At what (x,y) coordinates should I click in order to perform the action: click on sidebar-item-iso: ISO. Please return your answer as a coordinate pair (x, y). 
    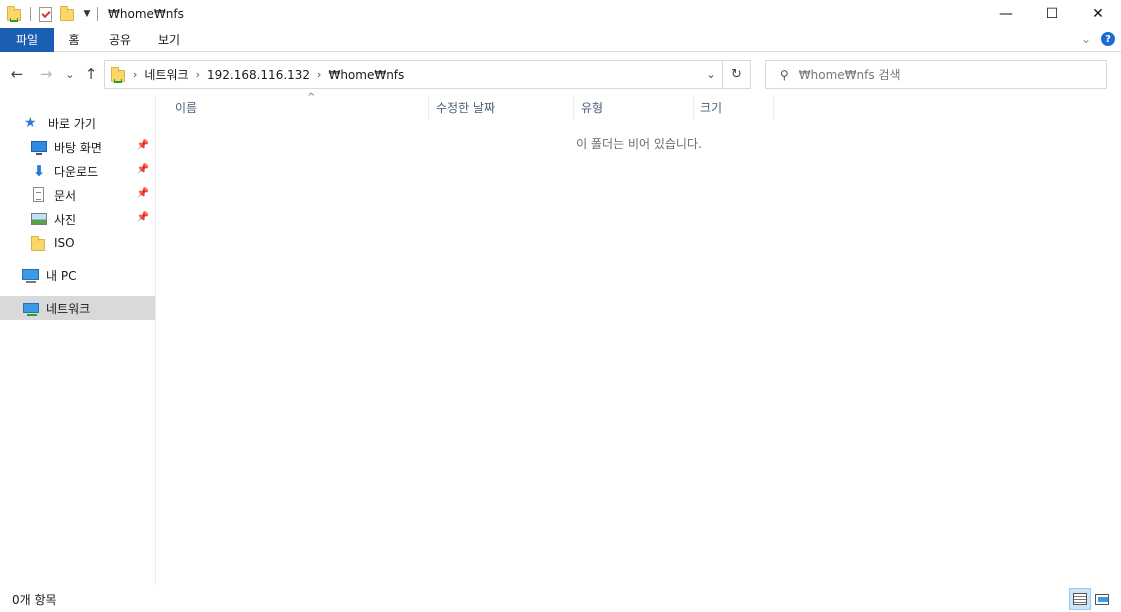
    Looking at the image, I should click on (77, 243).